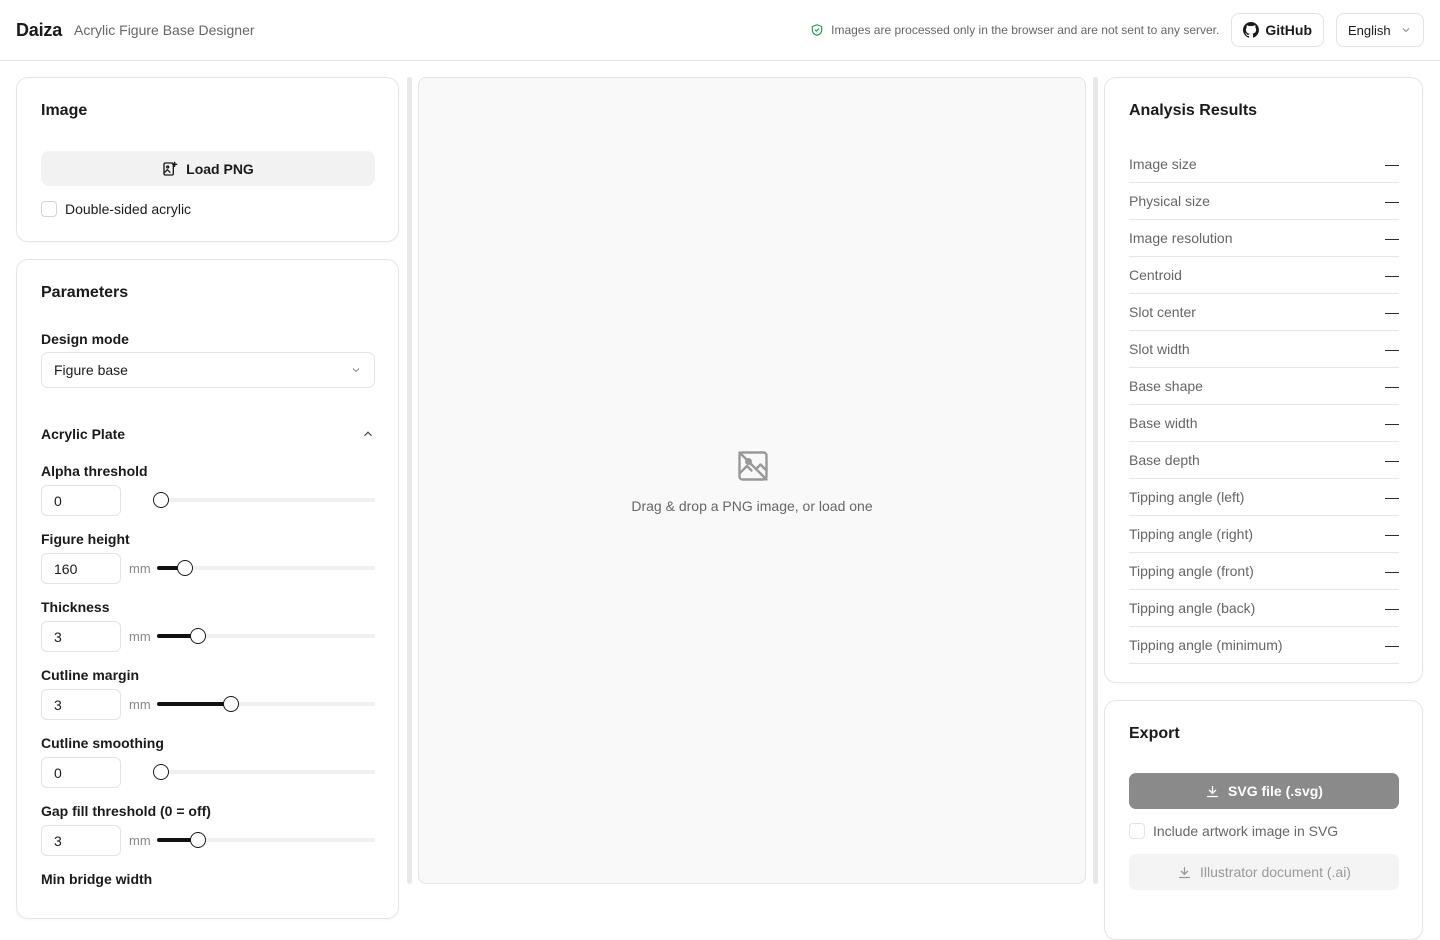 The image size is (1440, 940). What do you see at coordinates (81, 772) in the screenshot?
I see `cutline-smoothing-input: 0` at bounding box center [81, 772].